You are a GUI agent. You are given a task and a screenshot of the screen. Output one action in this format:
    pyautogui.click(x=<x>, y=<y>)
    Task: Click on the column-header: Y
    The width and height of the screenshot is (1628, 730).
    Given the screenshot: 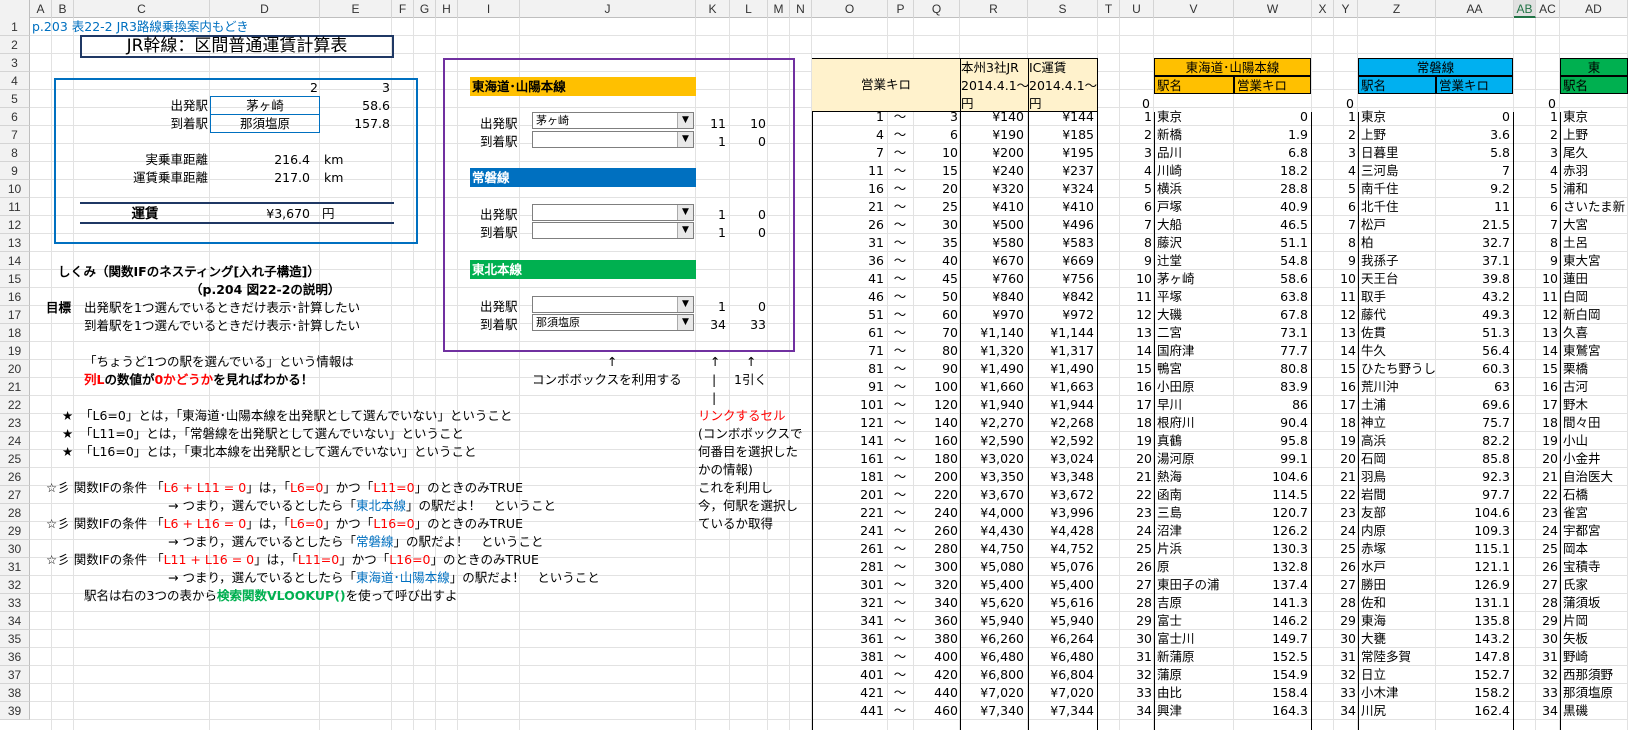 What is the action you would take?
    pyautogui.click(x=1346, y=9)
    